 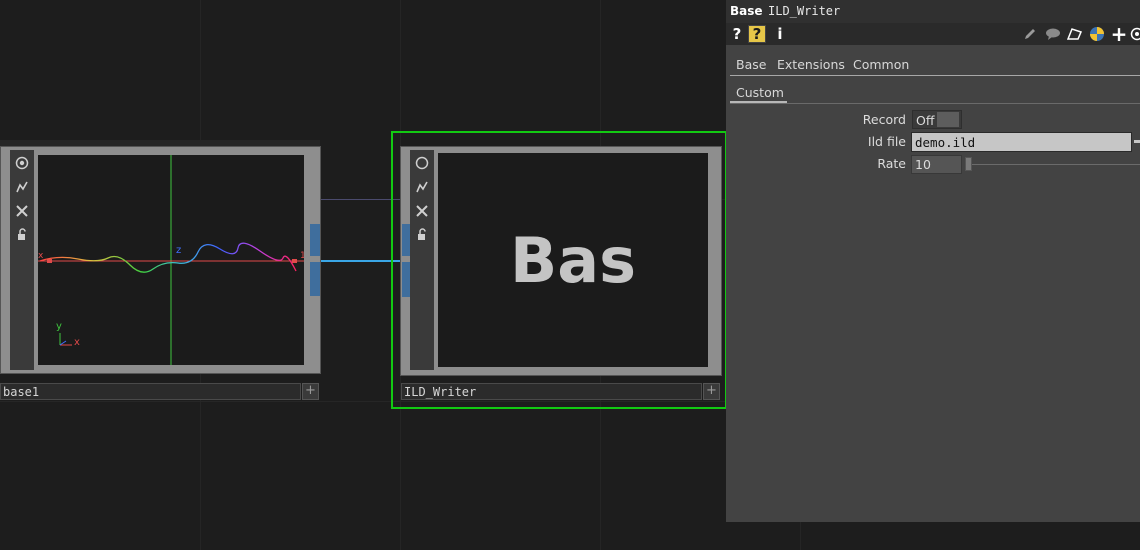 What do you see at coordinates (884, 119) in the screenshot?
I see `param-record-label: Record` at bounding box center [884, 119].